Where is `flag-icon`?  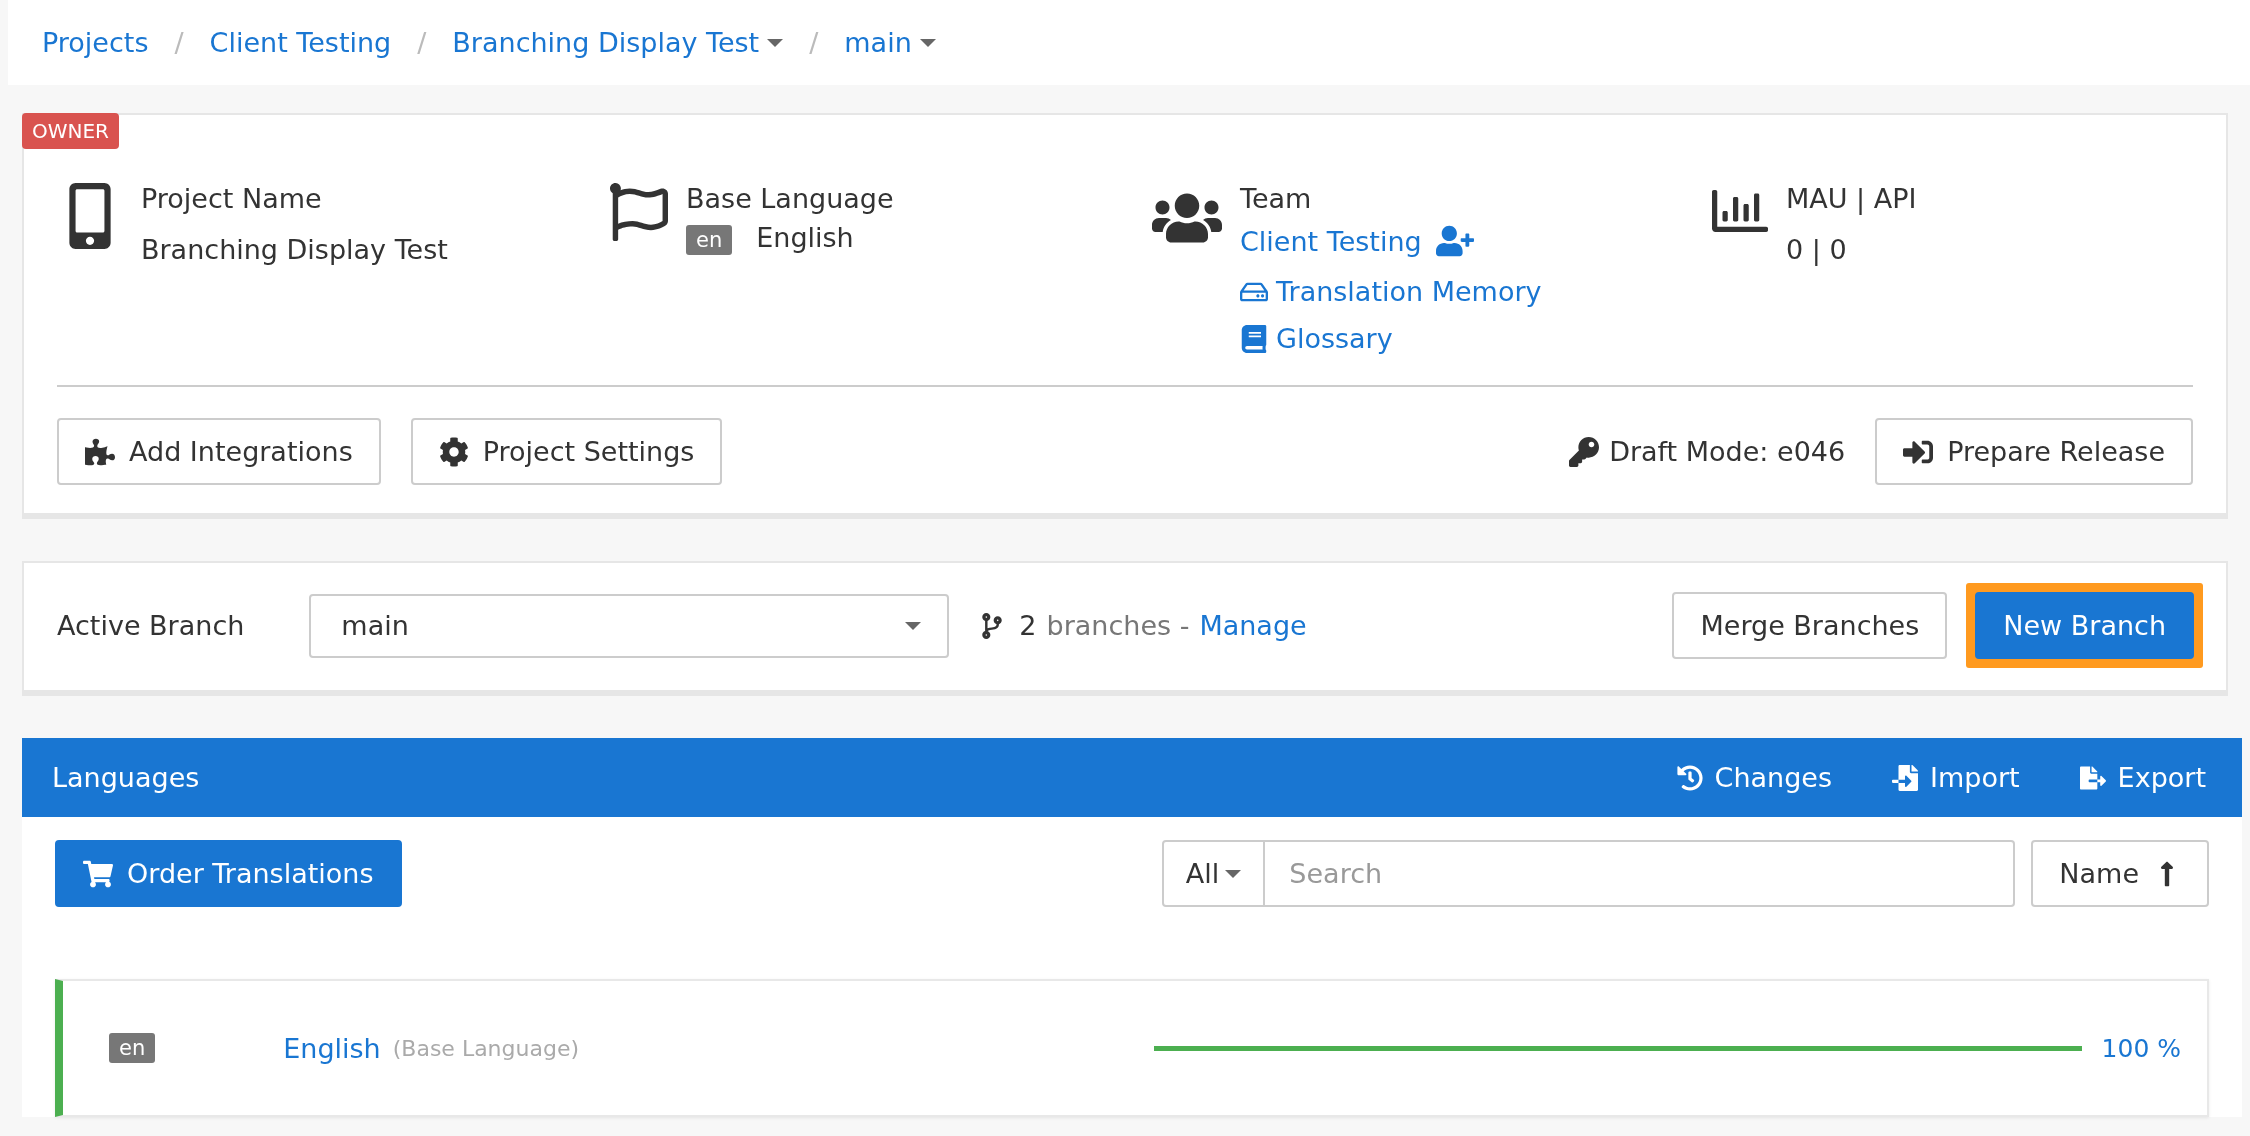 flag-icon is located at coordinates (639, 212).